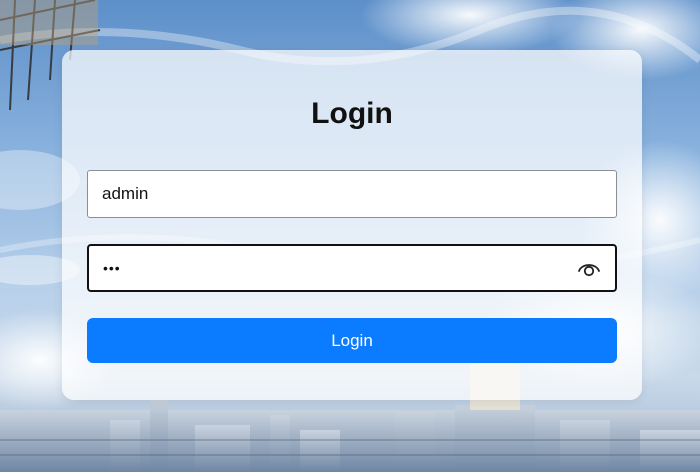 The height and width of the screenshot is (472, 700). Describe the element at coordinates (589, 269) in the screenshot. I see `eye-icon` at that location.